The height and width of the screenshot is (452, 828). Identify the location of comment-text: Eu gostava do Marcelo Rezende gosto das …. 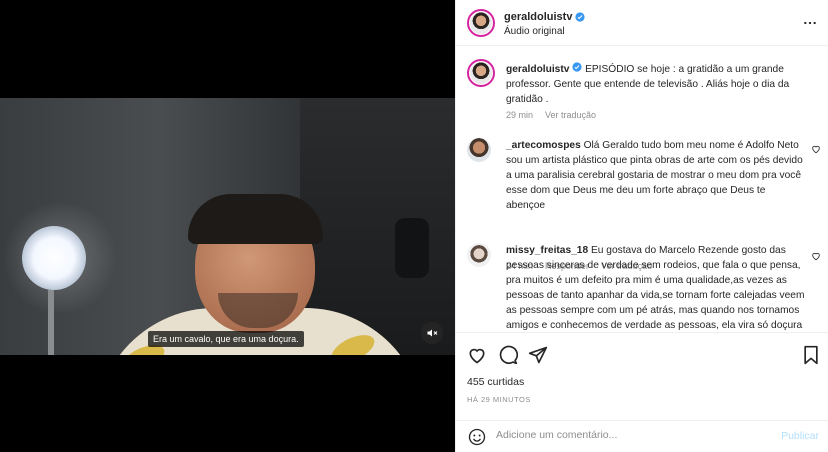
(655, 288).